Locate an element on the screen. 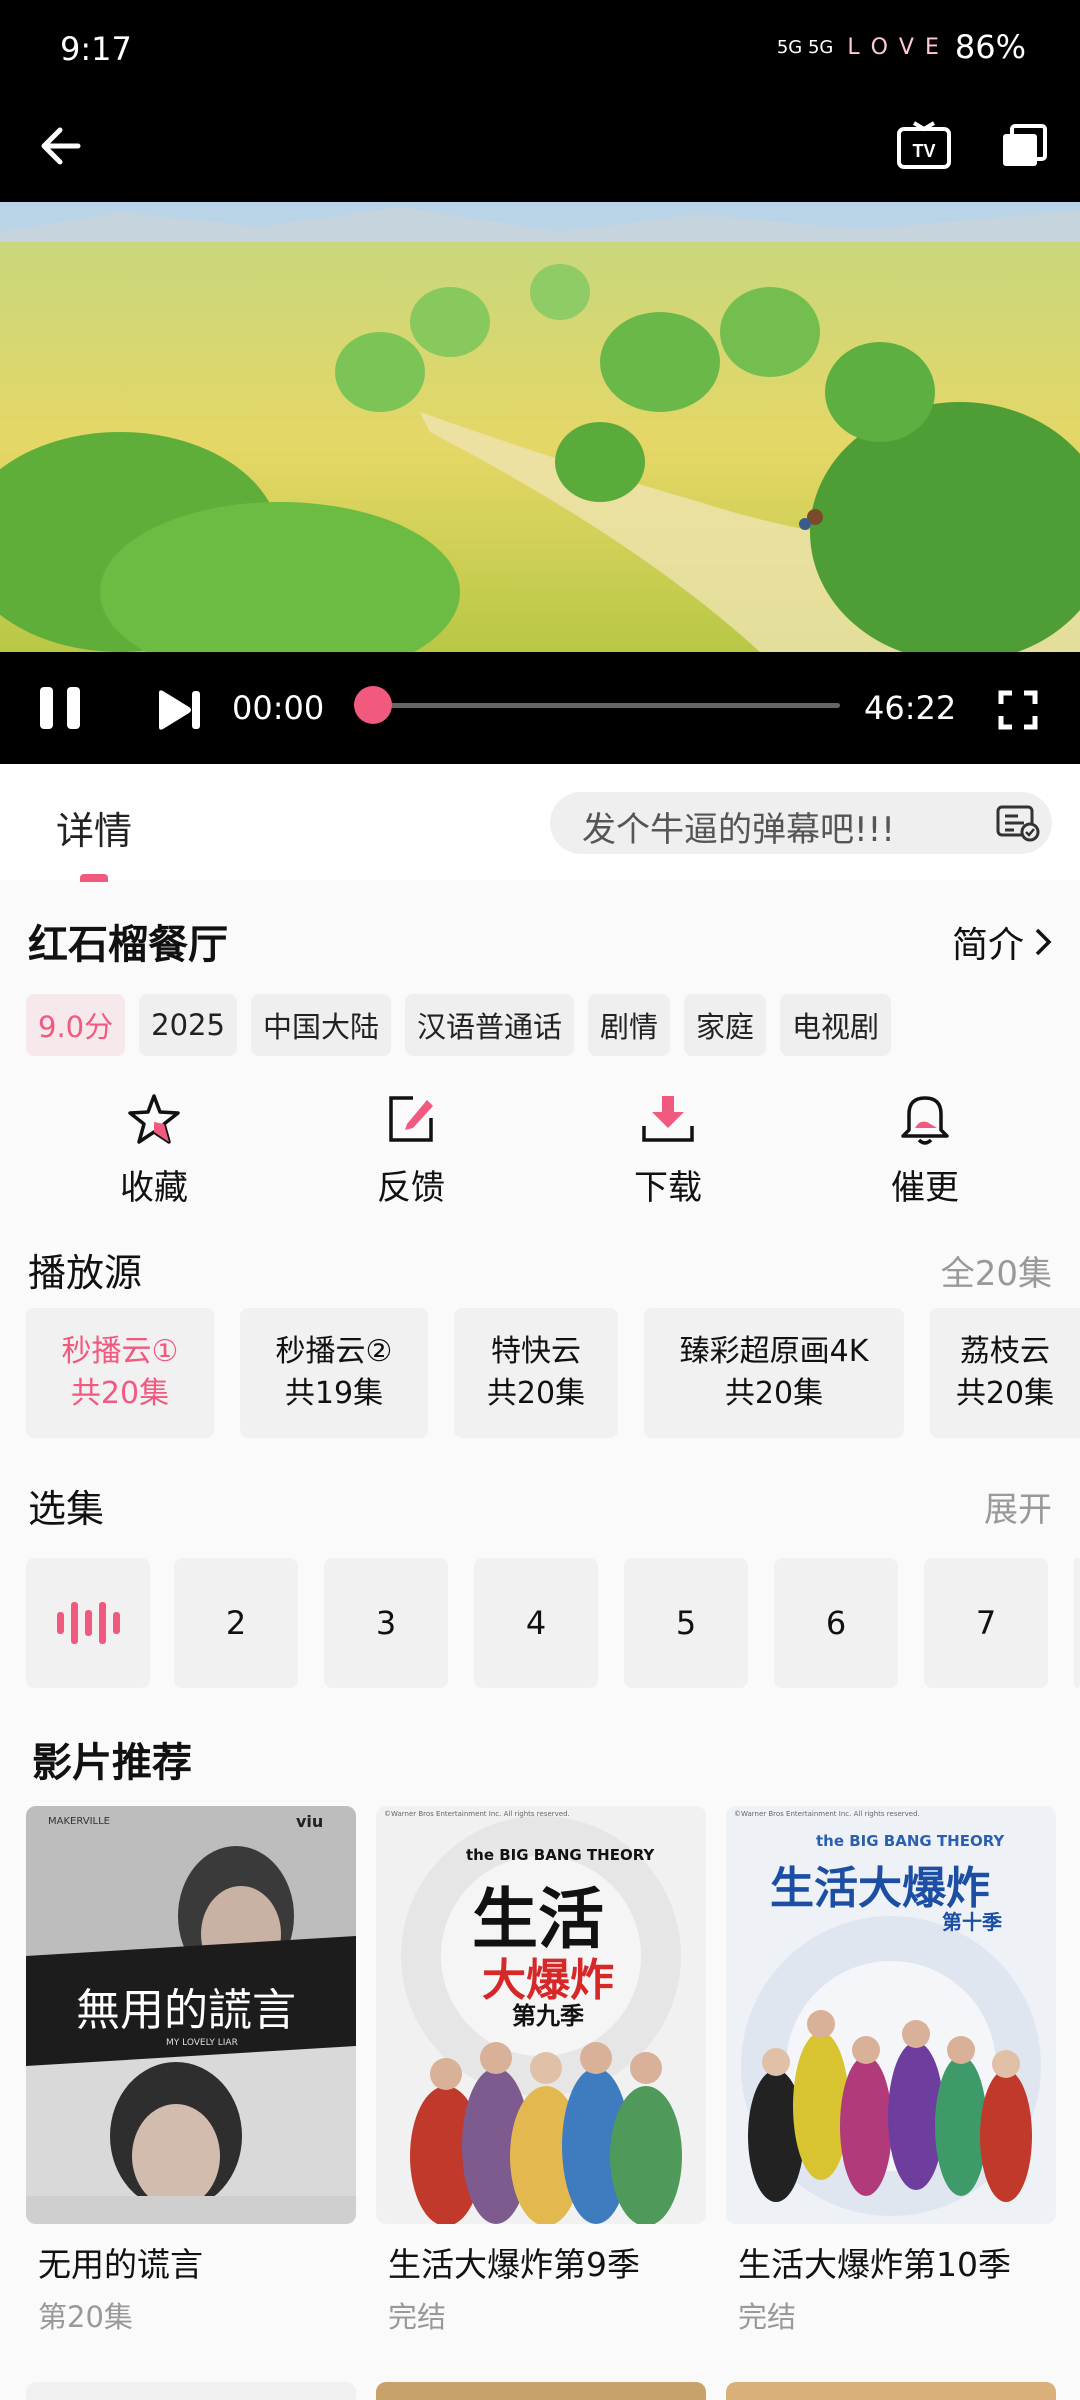 This screenshot has width=1080, height=2400. poster-season: 第九季 is located at coordinates (548, 2016).